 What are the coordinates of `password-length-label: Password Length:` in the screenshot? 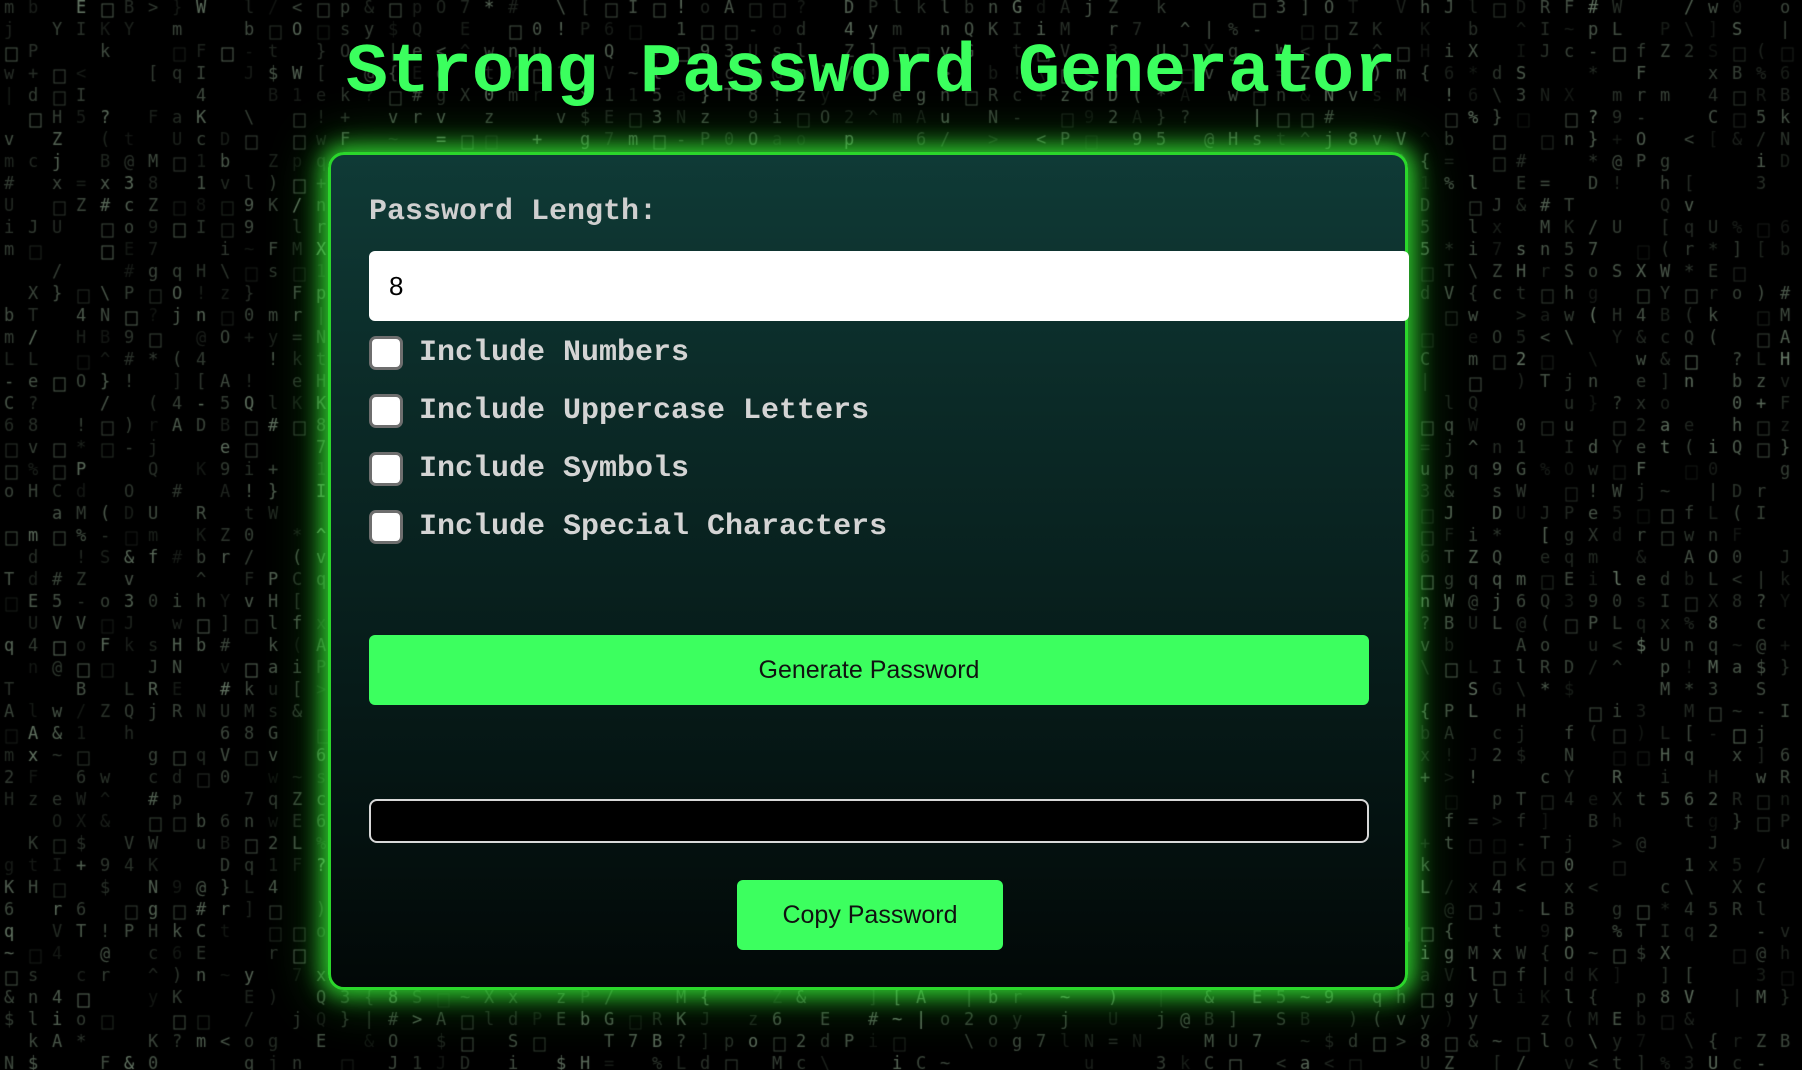 It's located at (513, 212).